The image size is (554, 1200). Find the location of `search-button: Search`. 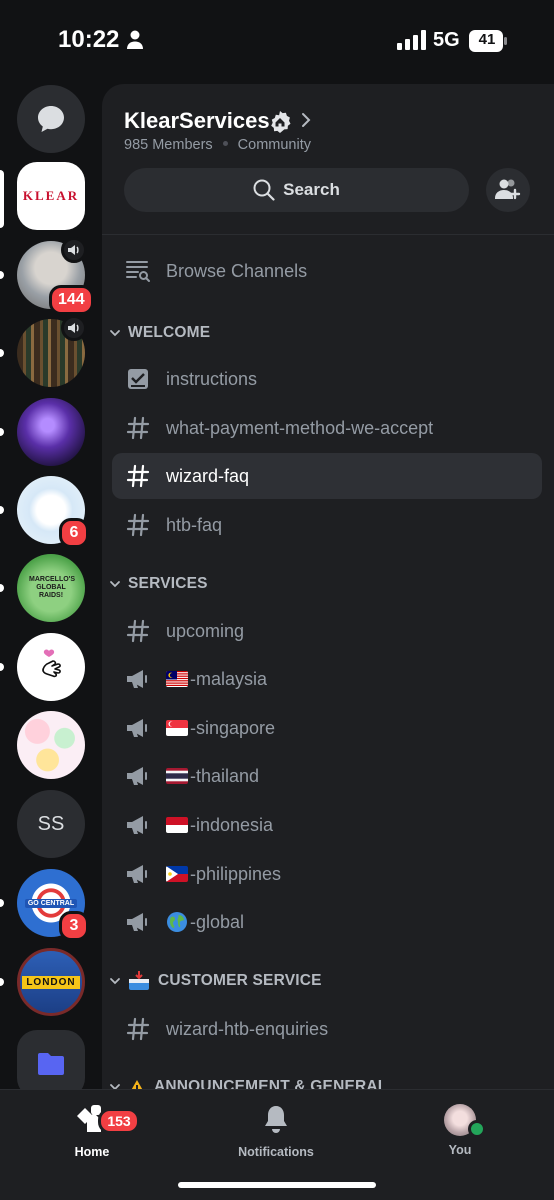

search-button: Search is located at coordinates (296, 190).